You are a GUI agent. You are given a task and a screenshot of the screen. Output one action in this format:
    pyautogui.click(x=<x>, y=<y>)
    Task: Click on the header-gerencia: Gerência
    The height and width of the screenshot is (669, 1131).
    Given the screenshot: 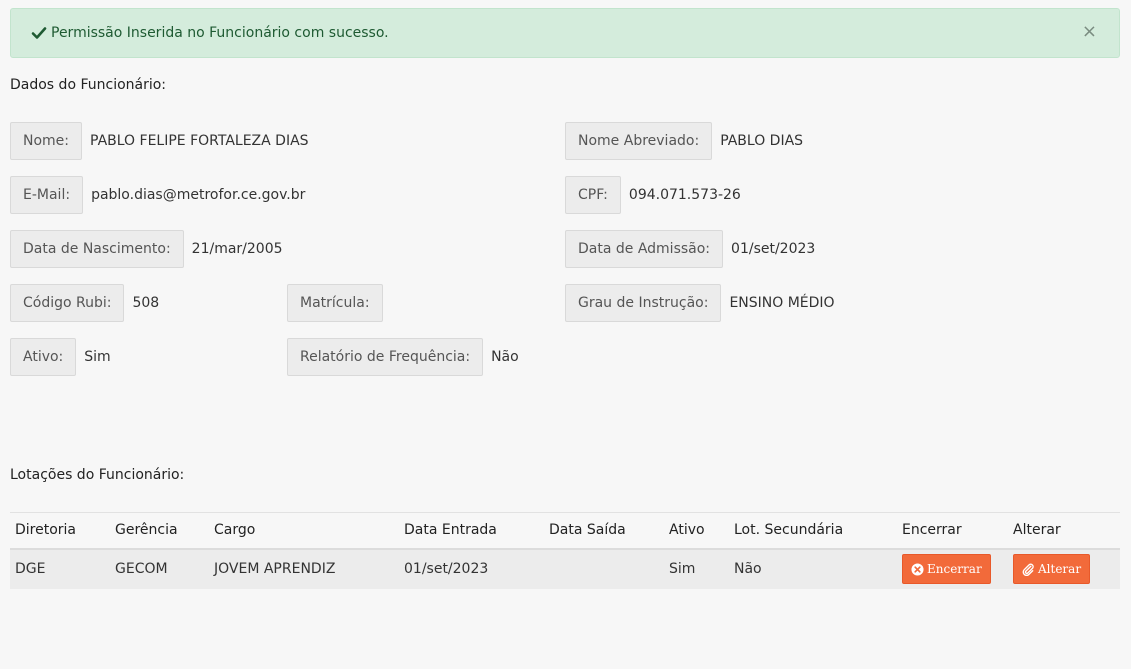 What is the action you would take?
    pyautogui.click(x=159, y=531)
    